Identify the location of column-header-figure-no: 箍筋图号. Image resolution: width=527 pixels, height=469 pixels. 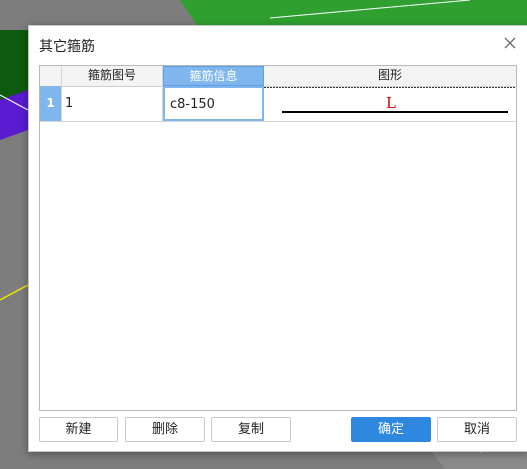
(112, 76).